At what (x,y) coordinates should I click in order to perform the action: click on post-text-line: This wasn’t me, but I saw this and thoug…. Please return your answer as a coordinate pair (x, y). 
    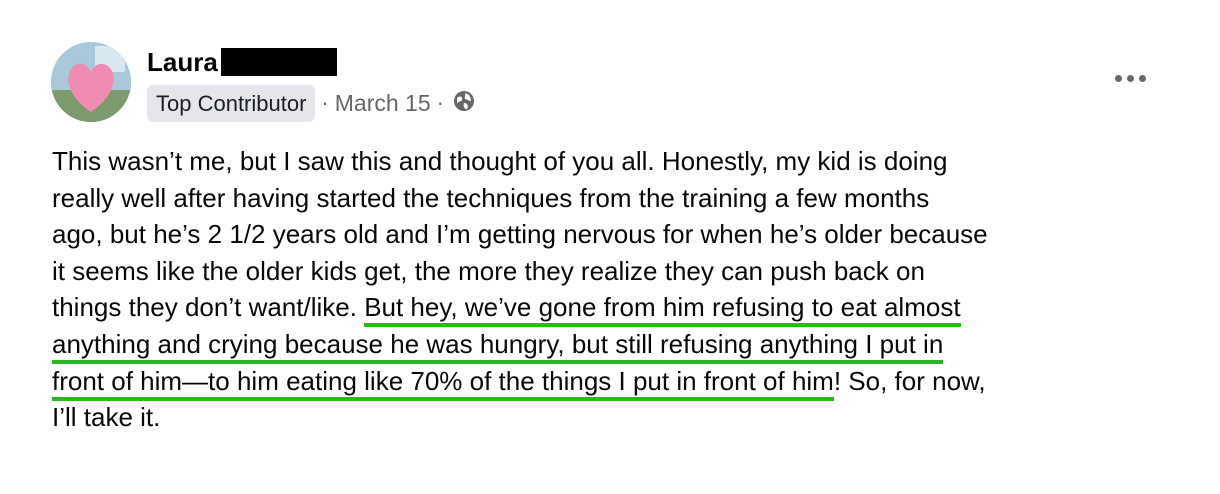
    Looking at the image, I should click on (500, 161).